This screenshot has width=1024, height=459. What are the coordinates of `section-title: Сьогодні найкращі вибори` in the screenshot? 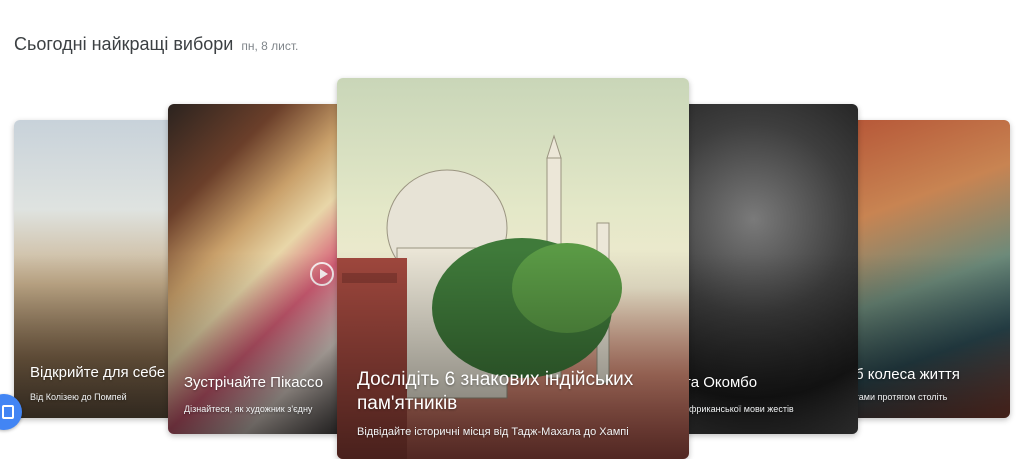 It's located at (124, 44).